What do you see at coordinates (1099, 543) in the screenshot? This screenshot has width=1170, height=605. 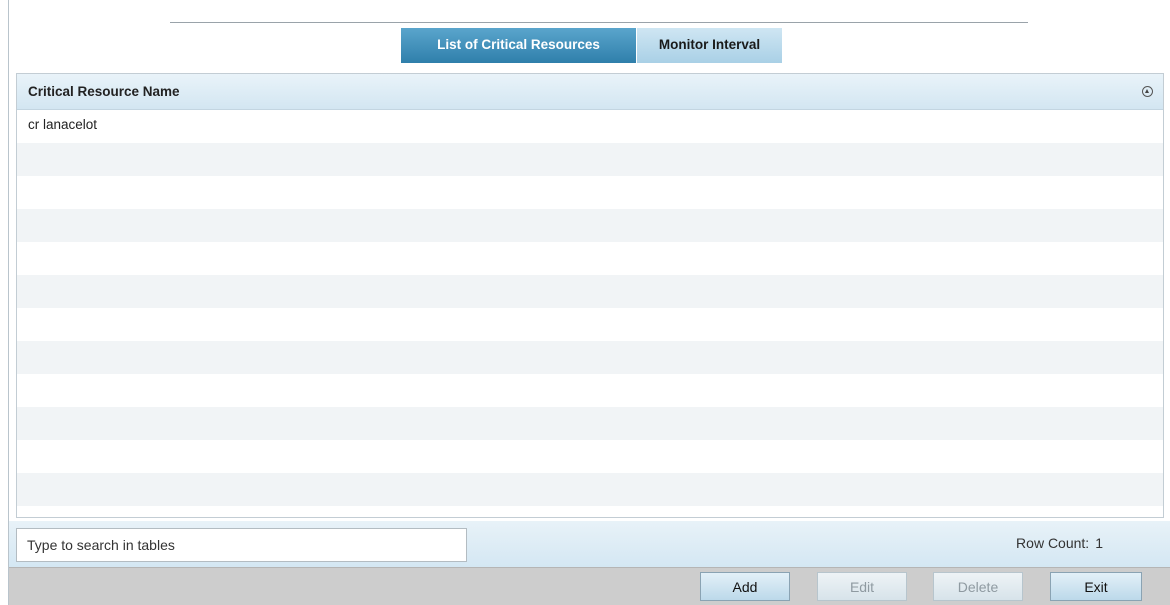 I see `row-count-value: 1` at bounding box center [1099, 543].